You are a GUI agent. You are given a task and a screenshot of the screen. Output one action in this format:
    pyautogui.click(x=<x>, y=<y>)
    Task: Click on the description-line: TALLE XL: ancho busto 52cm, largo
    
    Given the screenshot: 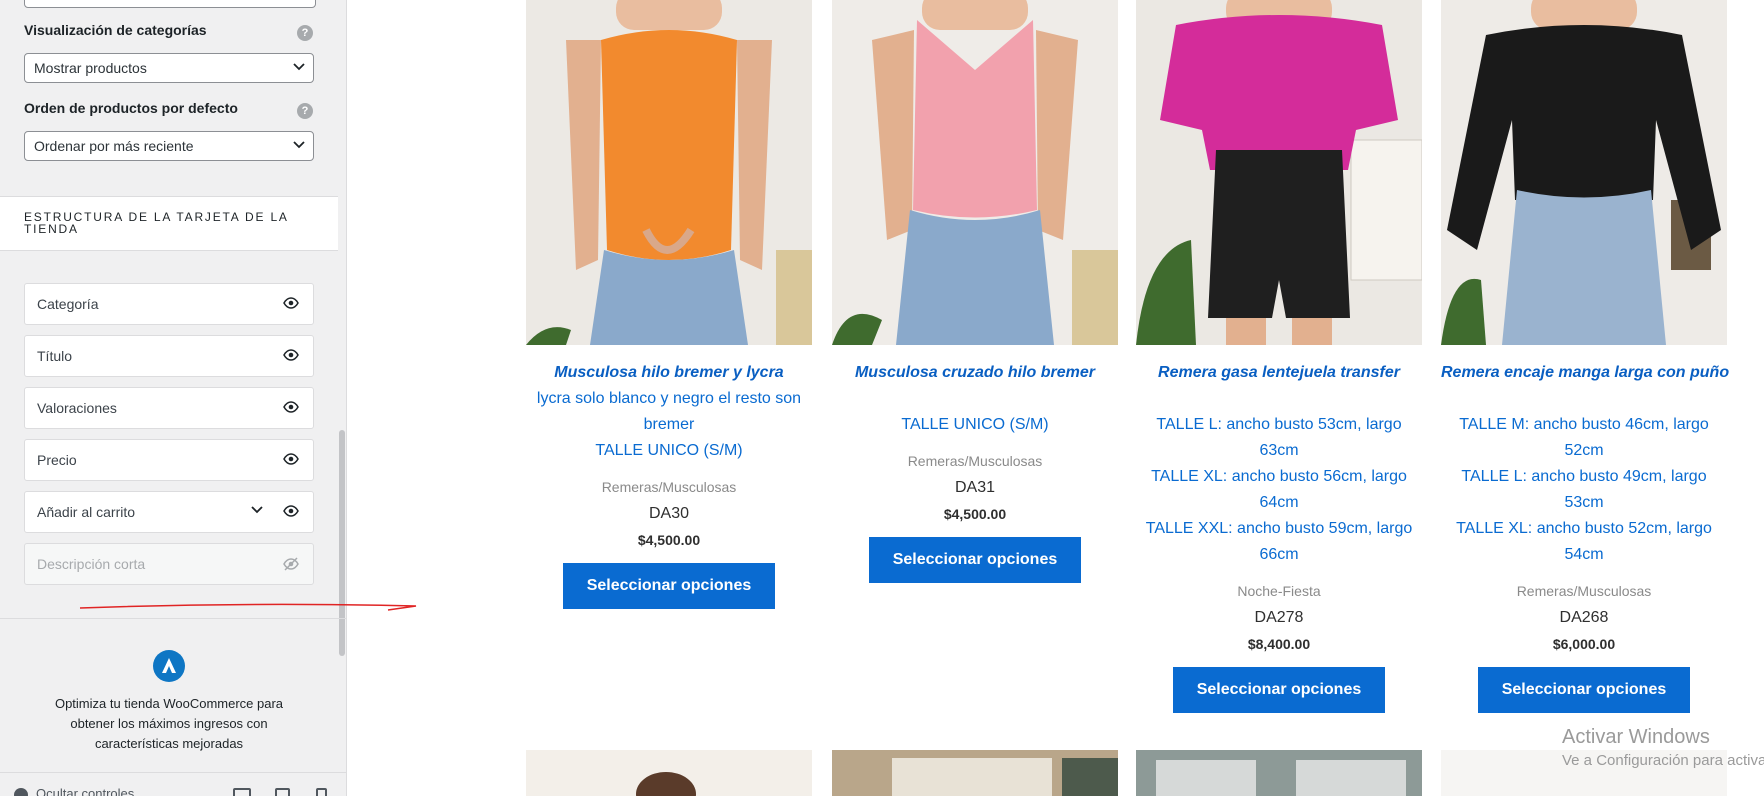 What is the action you would take?
    pyautogui.click(x=1584, y=528)
    